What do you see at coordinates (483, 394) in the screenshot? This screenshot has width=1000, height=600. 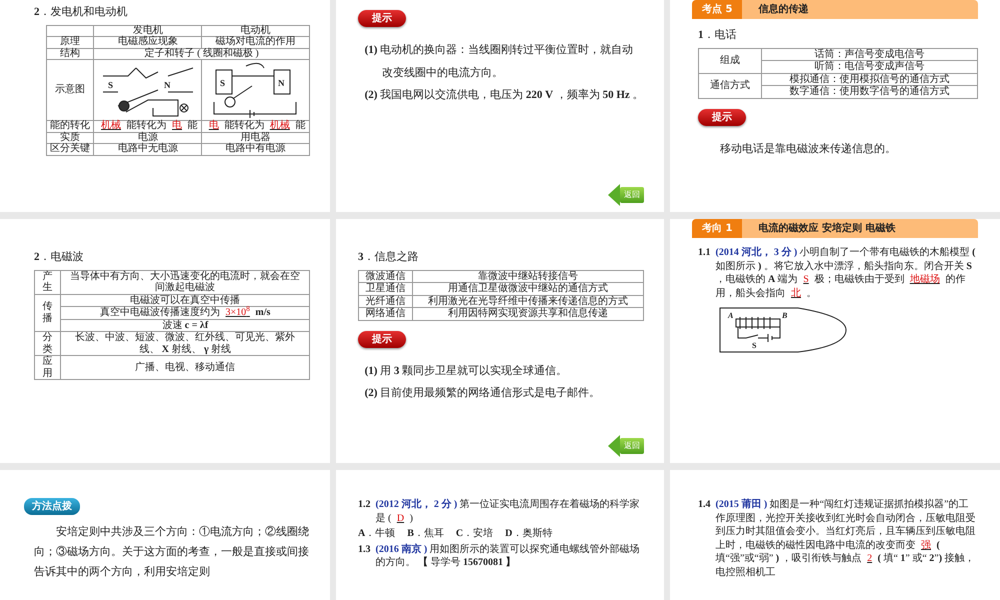 I see `paragraph: (2) 目前使用最频繁的网络通信形式是电子邮件。` at bounding box center [483, 394].